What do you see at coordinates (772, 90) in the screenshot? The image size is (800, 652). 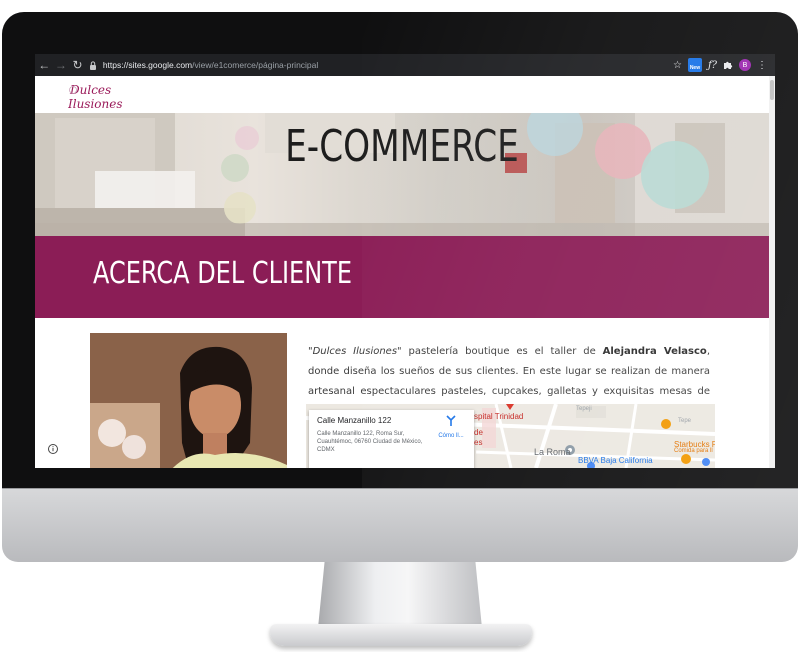 I see `scrollbar-thumb` at bounding box center [772, 90].